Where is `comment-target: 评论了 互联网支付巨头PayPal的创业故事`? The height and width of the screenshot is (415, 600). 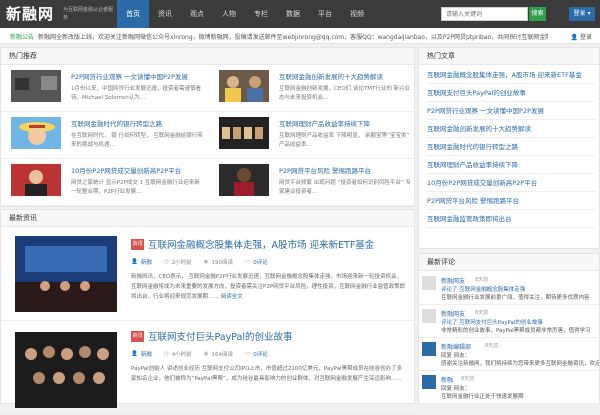 comment-target: 评论了 互联网支付巨头PayPal的创业故事 is located at coordinates (492, 322).